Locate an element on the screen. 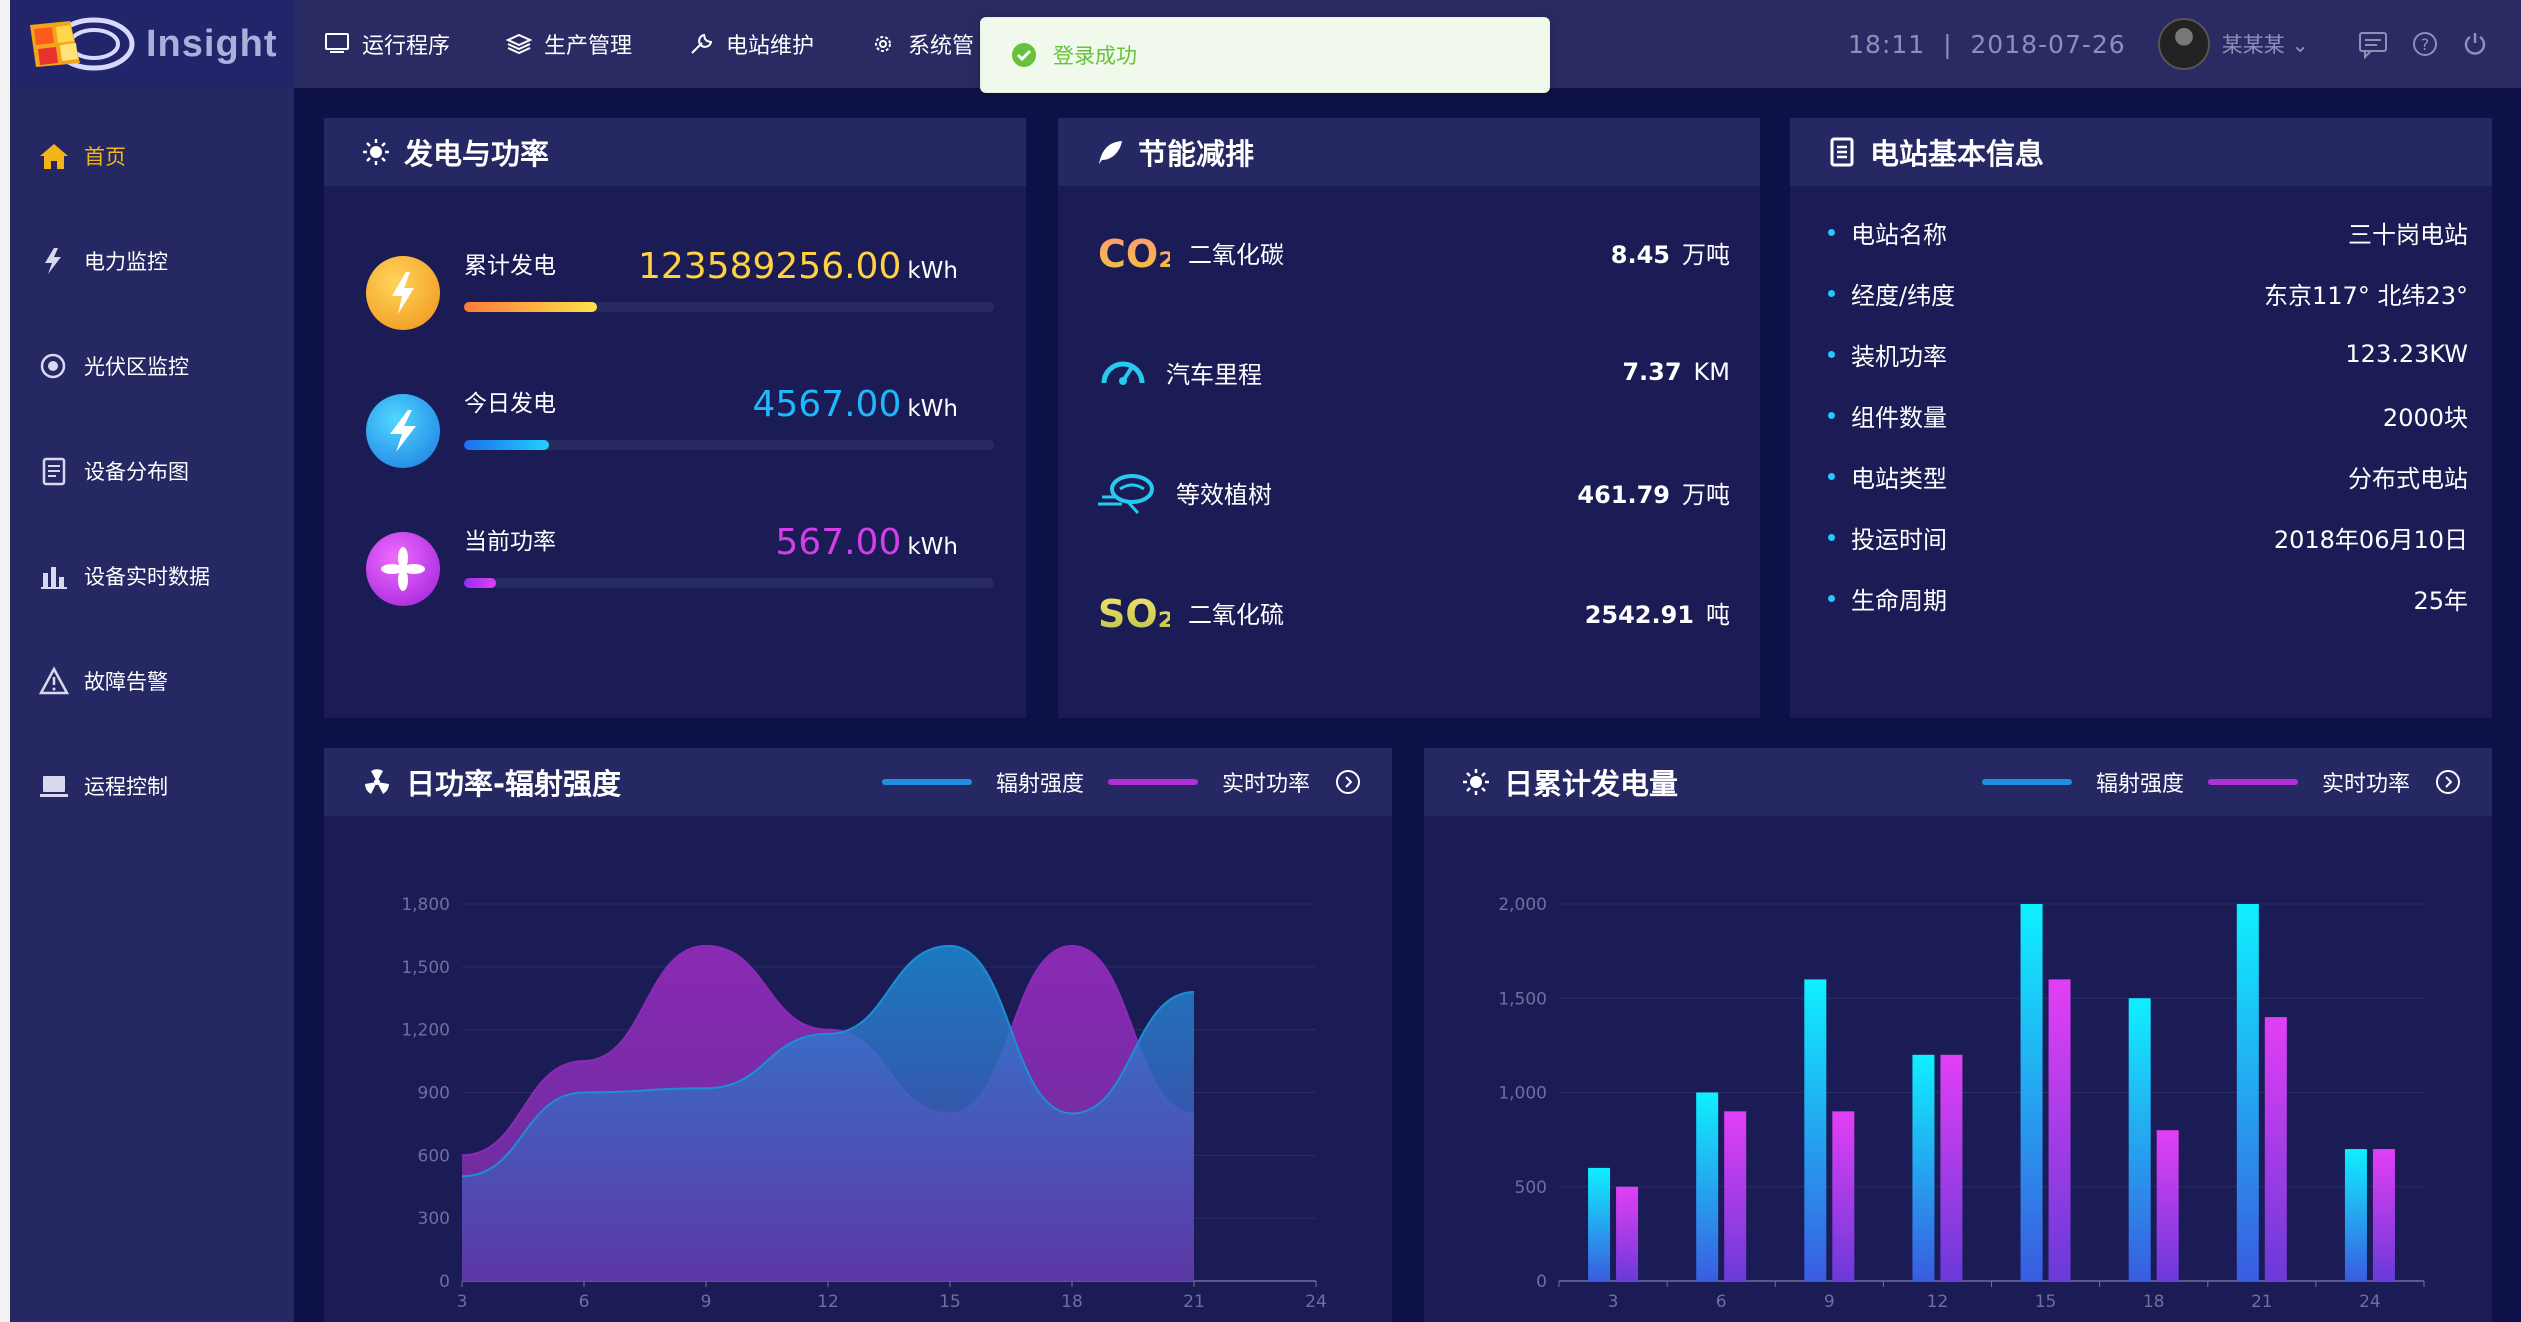  topnav-label: 生产管理 is located at coordinates (588, 46).